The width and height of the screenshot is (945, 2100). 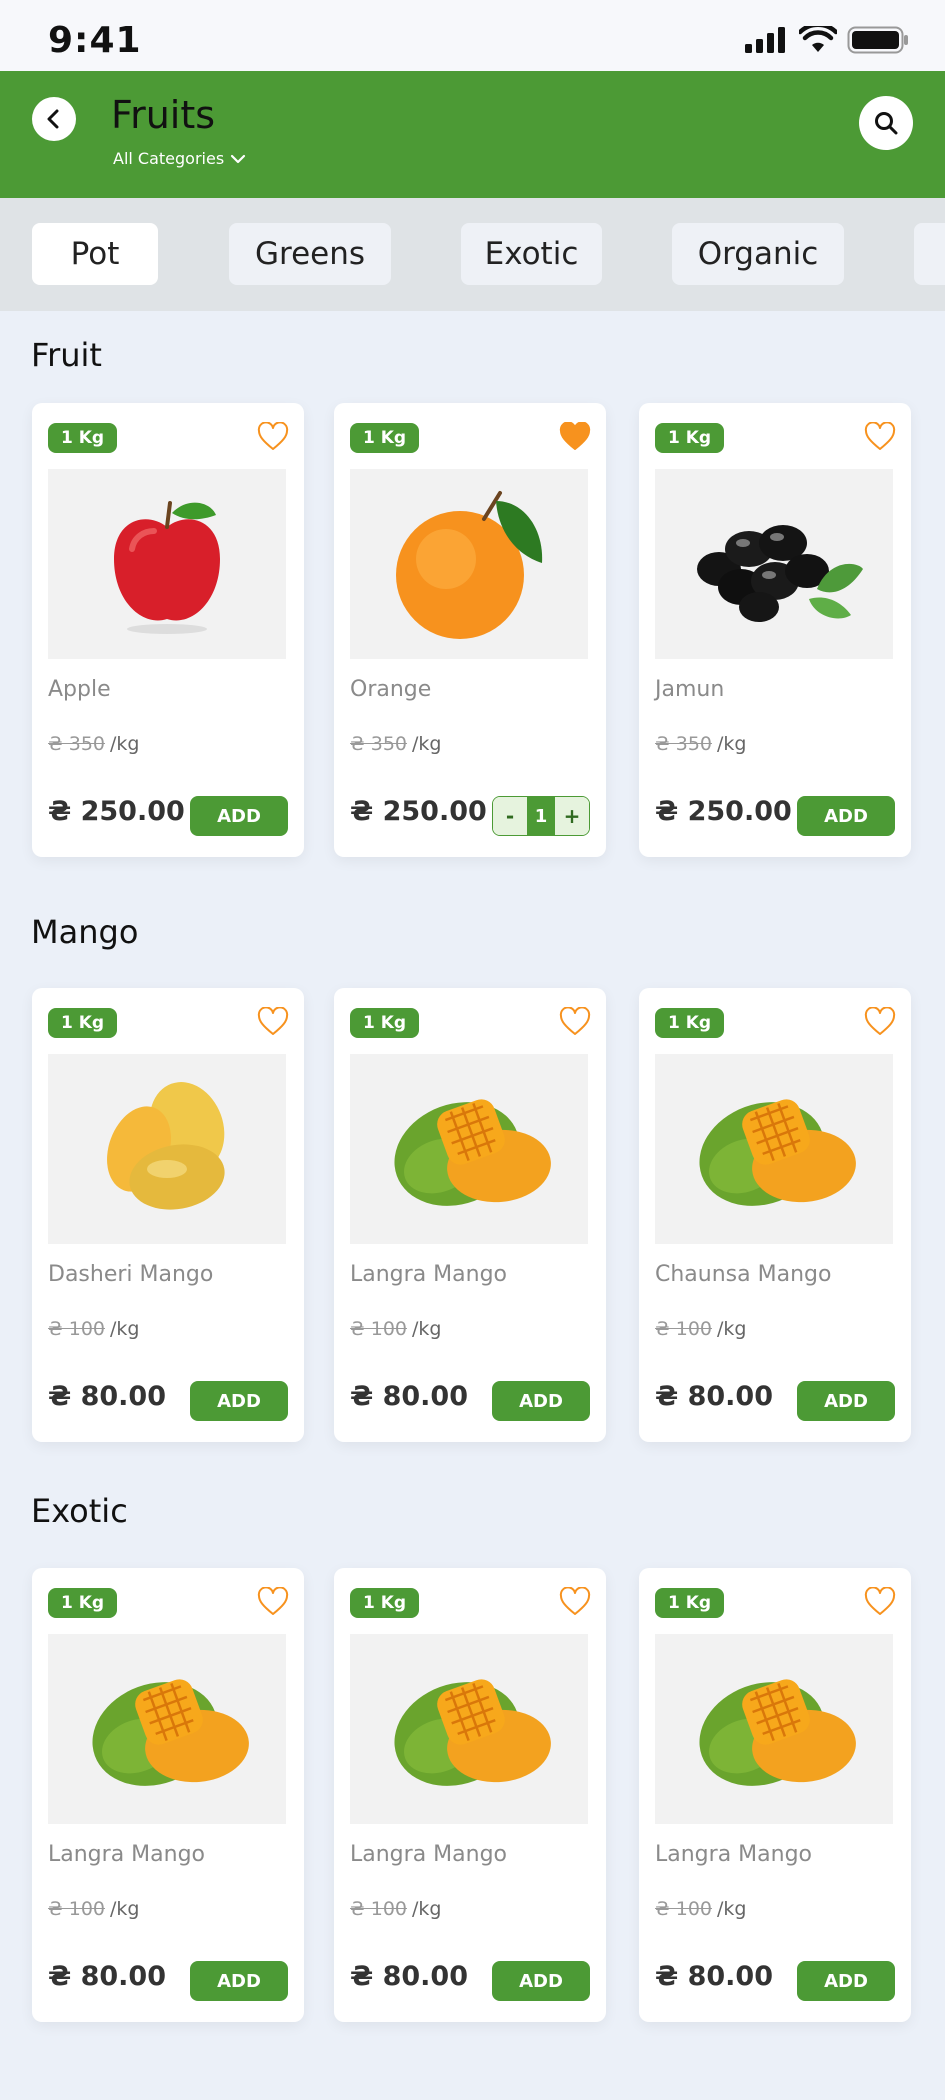 I want to click on jamun-image, so click(x=780, y=573).